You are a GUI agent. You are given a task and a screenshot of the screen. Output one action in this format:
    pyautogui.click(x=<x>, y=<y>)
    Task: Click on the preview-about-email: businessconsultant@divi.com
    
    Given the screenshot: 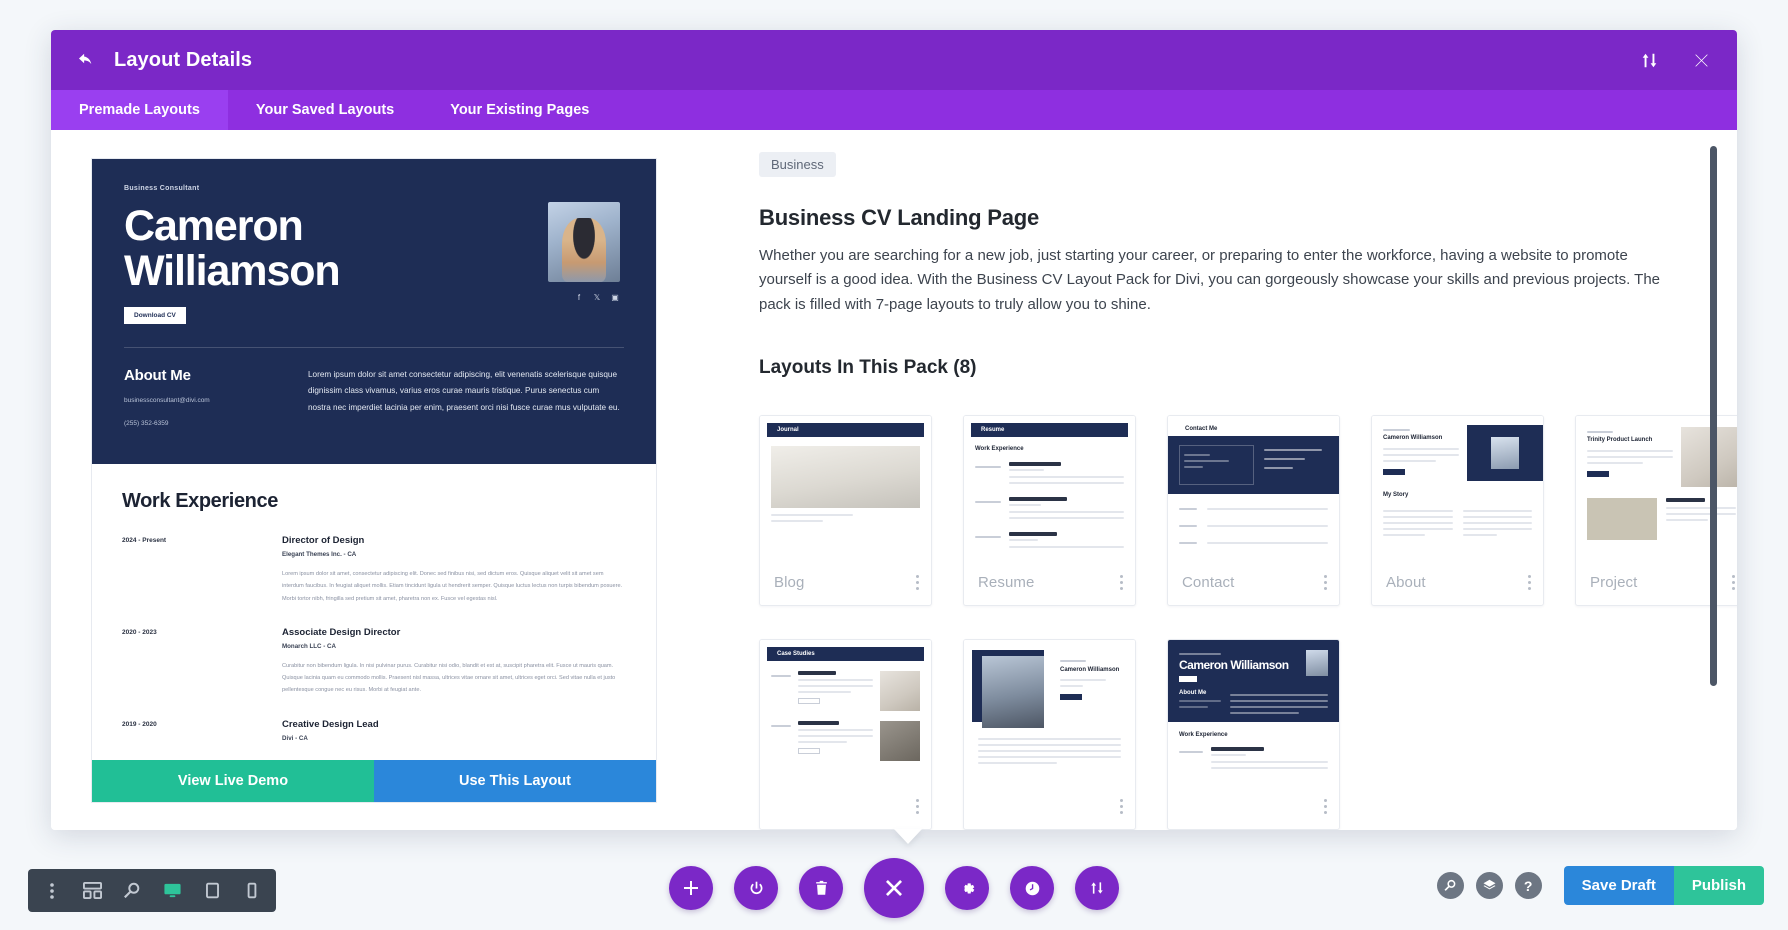 What is the action you would take?
    pyautogui.click(x=167, y=400)
    